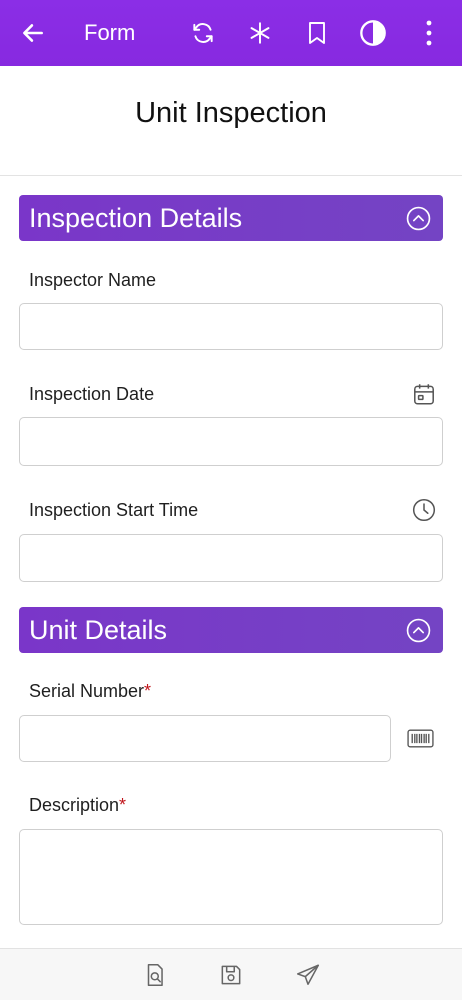  What do you see at coordinates (92, 394) in the screenshot?
I see `inspection-date-label: Inspection Date` at bounding box center [92, 394].